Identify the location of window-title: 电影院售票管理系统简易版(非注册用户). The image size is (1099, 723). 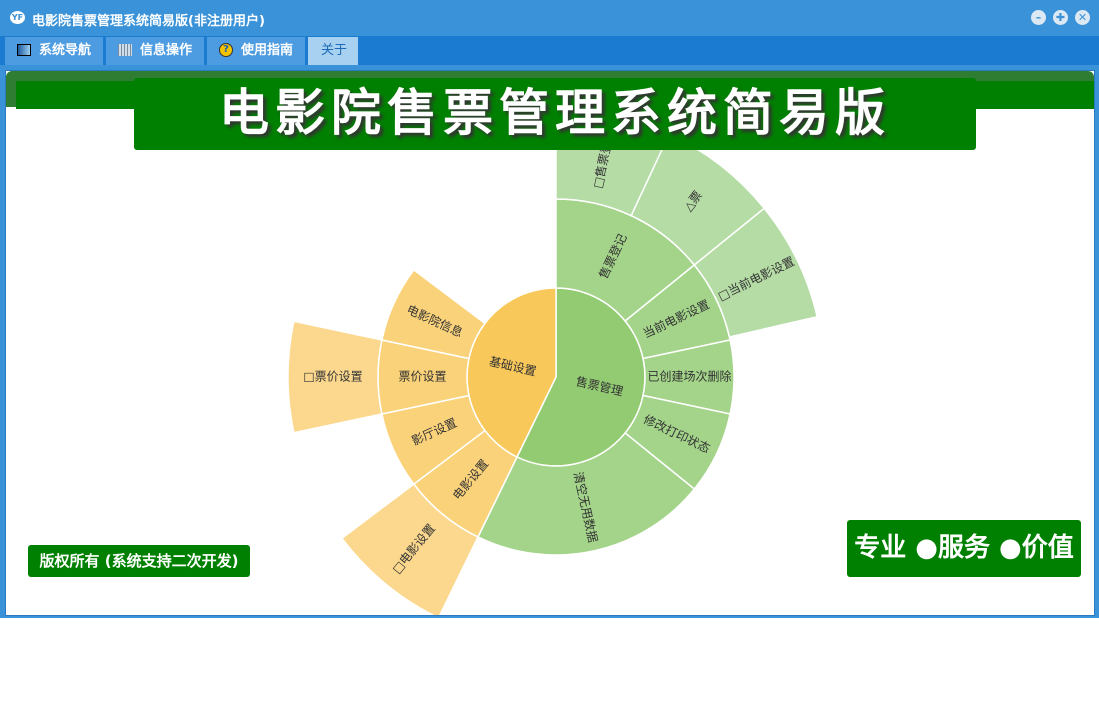
(148, 21).